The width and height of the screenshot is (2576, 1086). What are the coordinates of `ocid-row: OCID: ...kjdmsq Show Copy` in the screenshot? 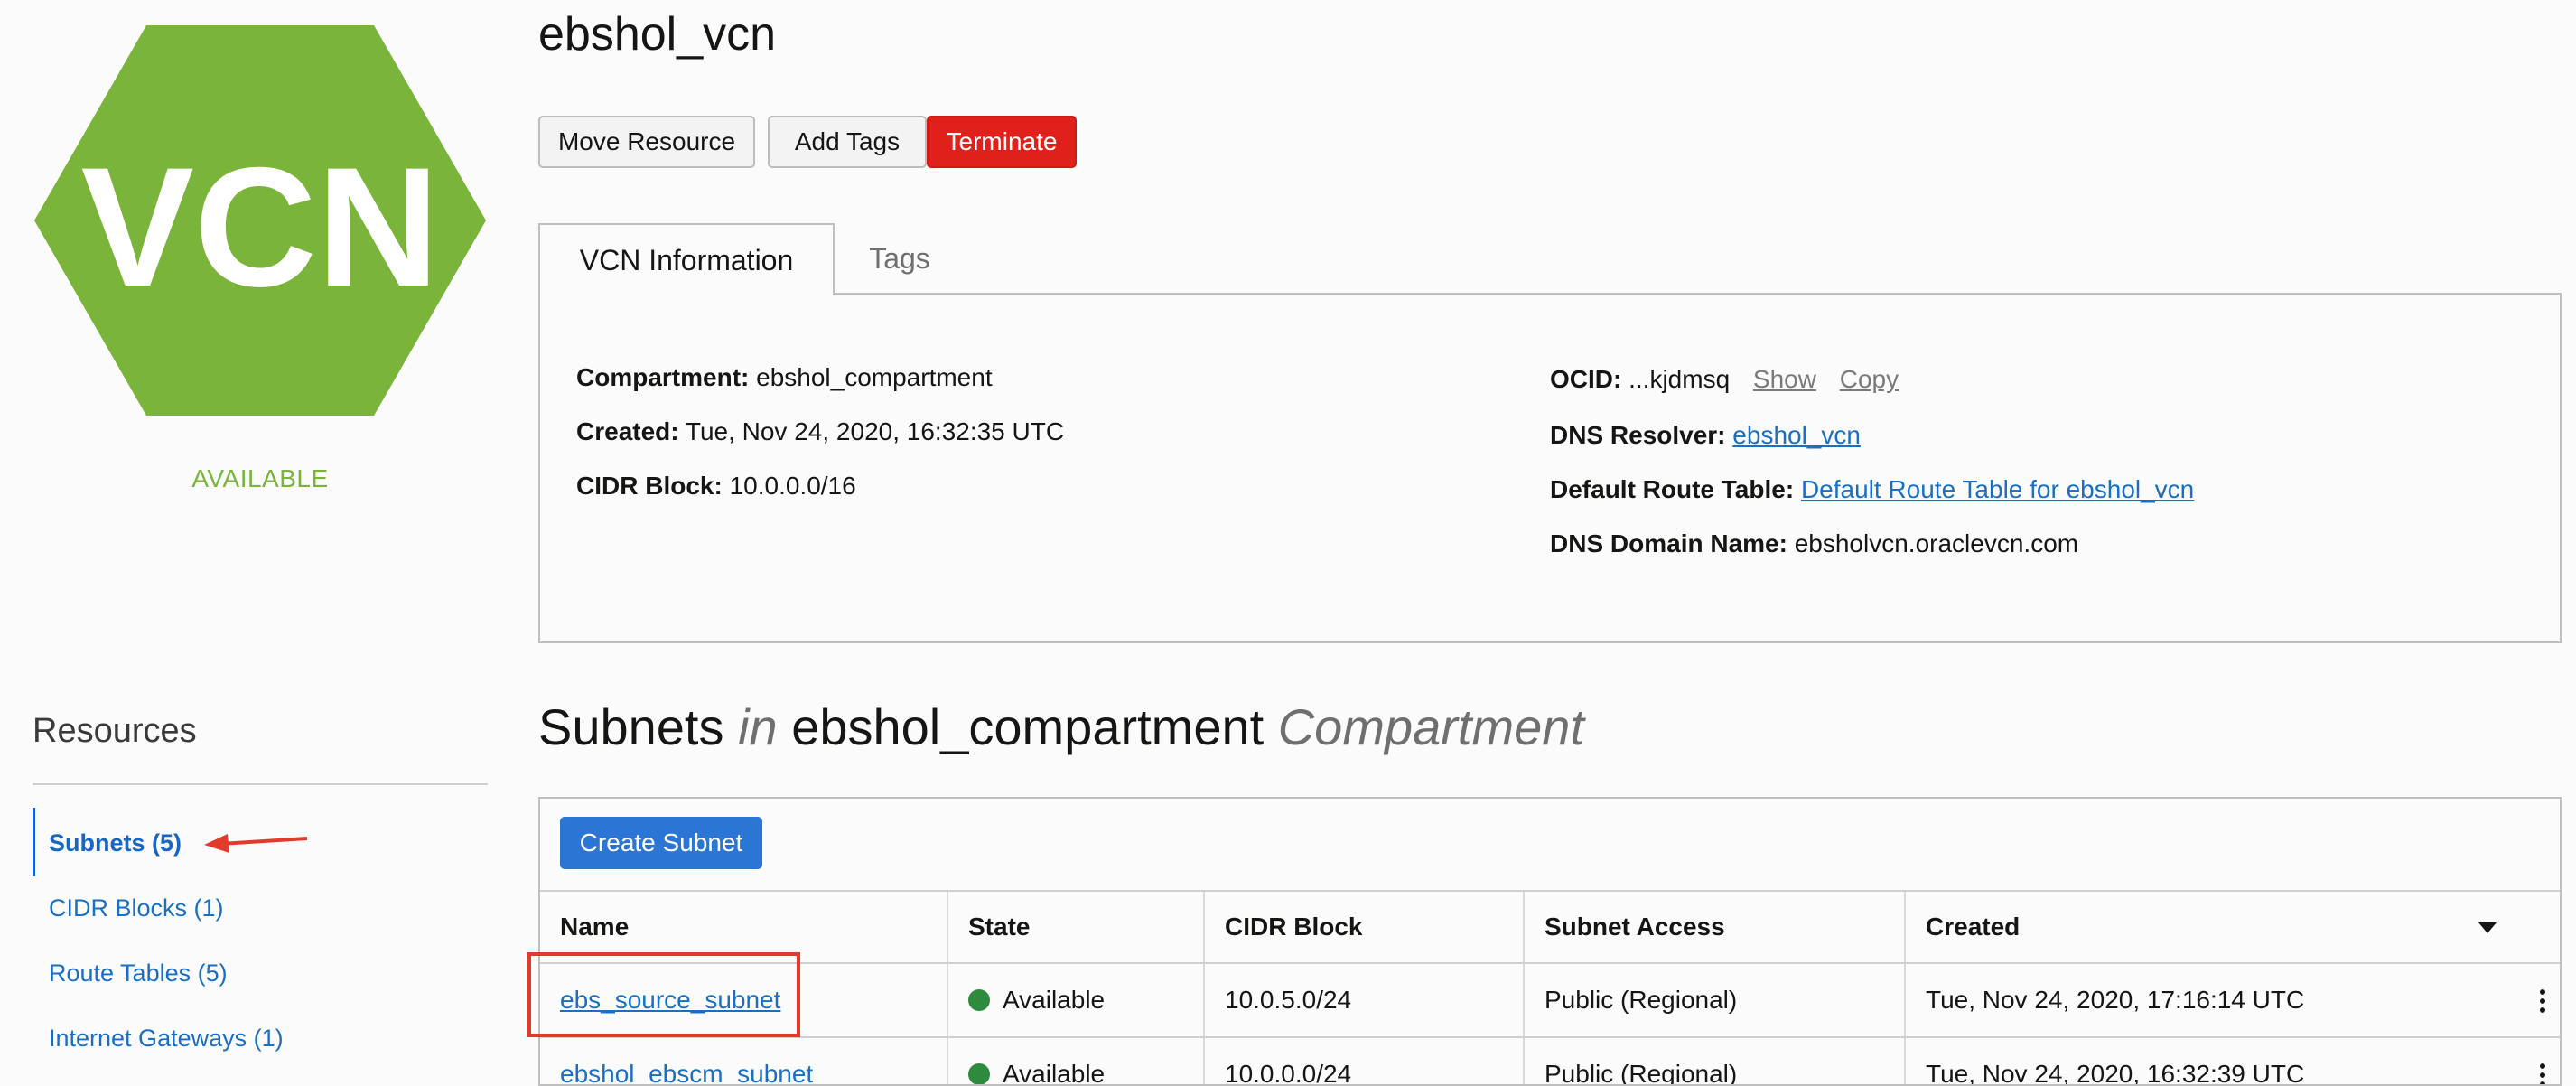 It's located at (1725, 379).